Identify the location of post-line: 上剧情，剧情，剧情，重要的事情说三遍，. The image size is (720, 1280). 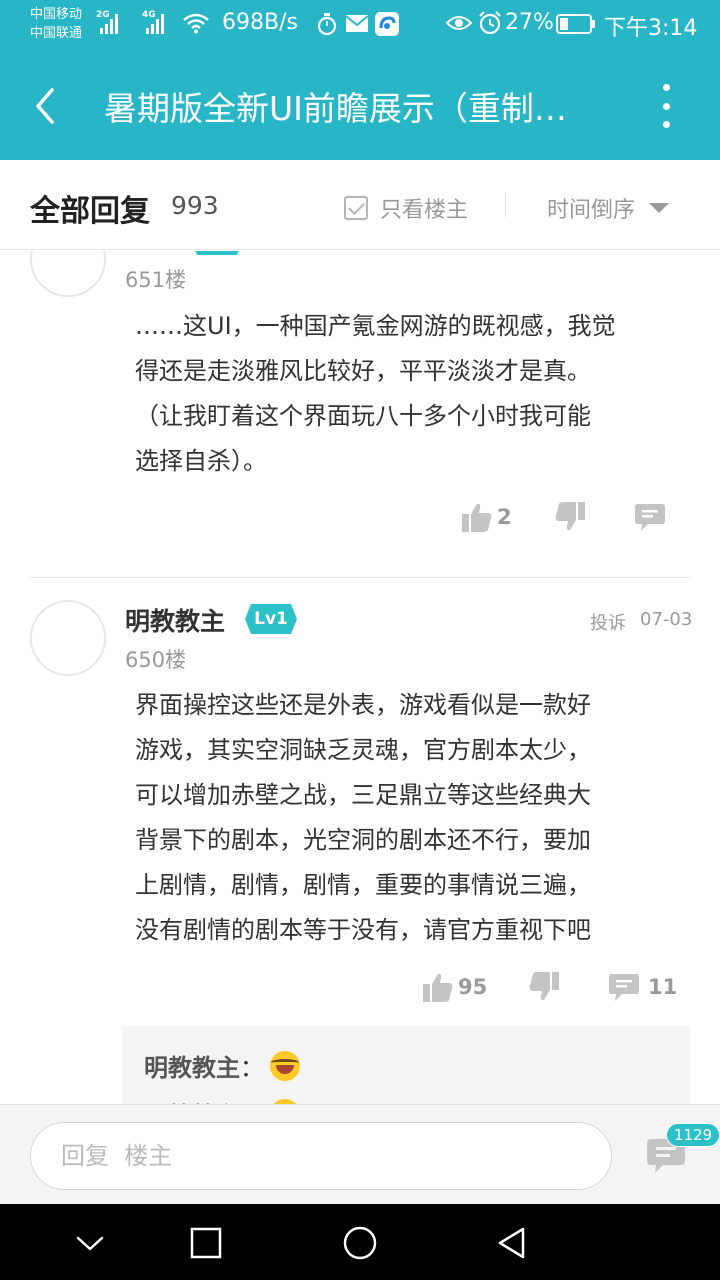
(363, 885).